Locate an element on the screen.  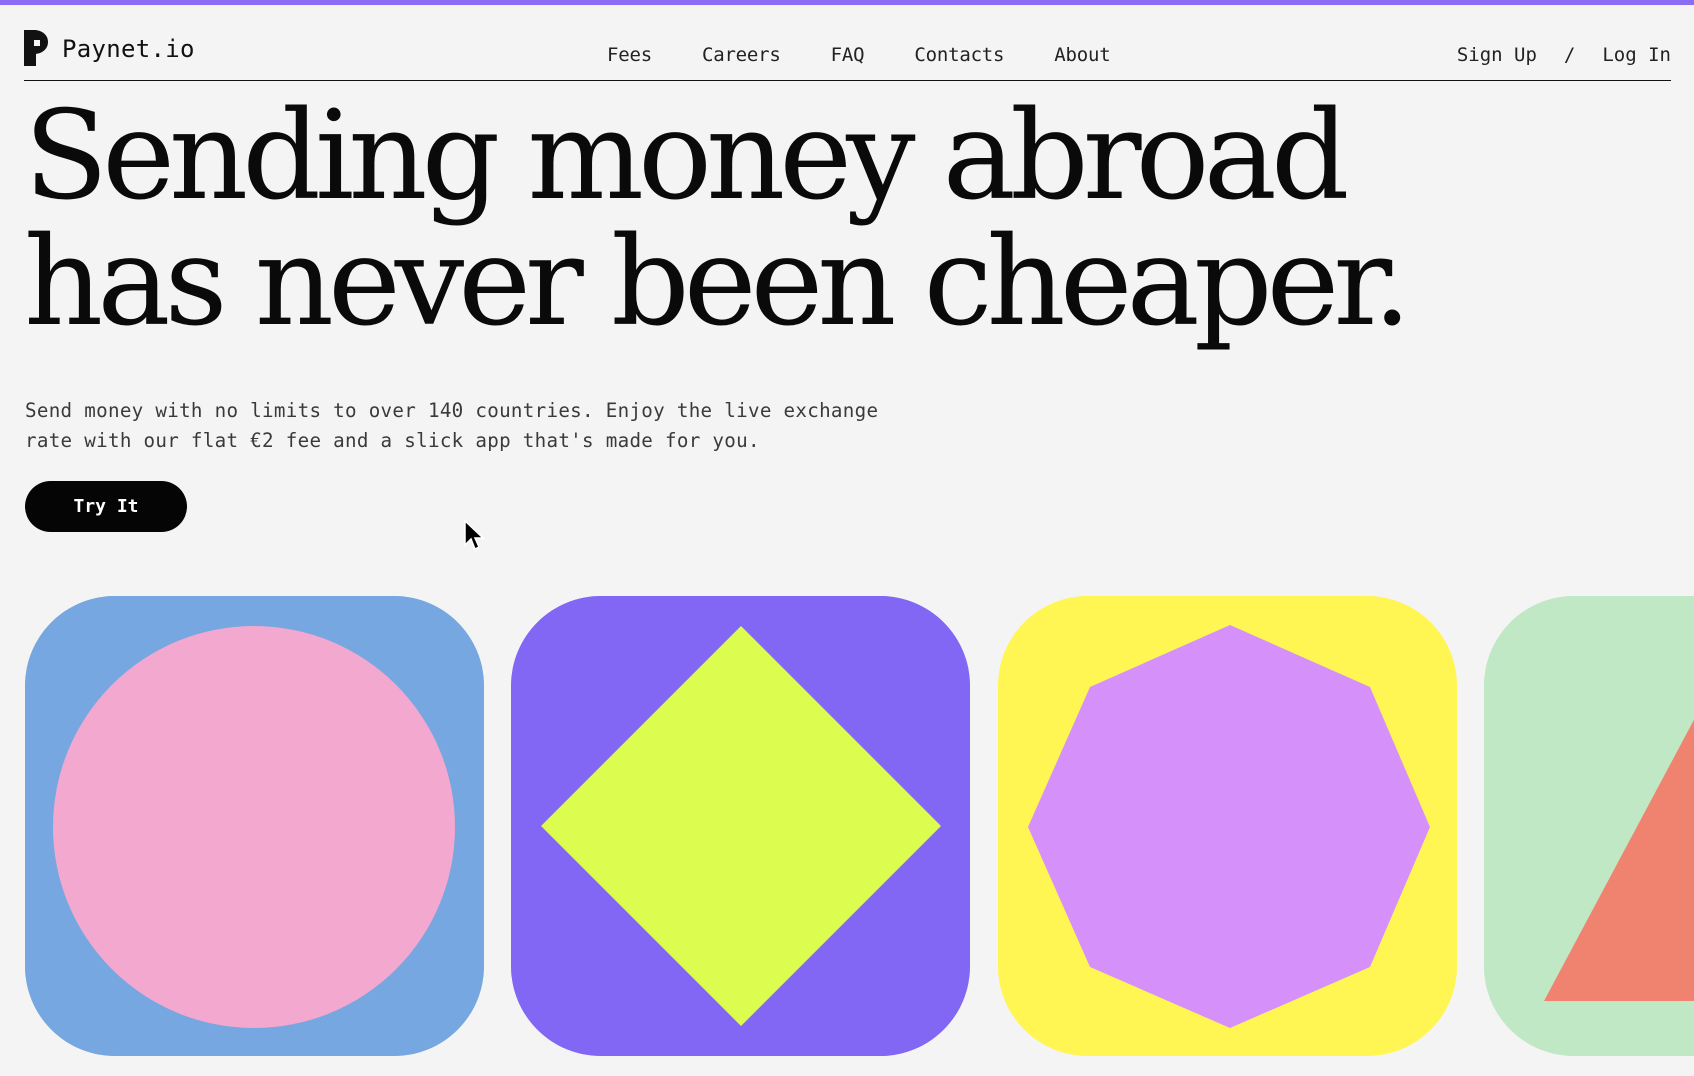
brand-logo: Paynet.io is located at coordinates (109, 48).